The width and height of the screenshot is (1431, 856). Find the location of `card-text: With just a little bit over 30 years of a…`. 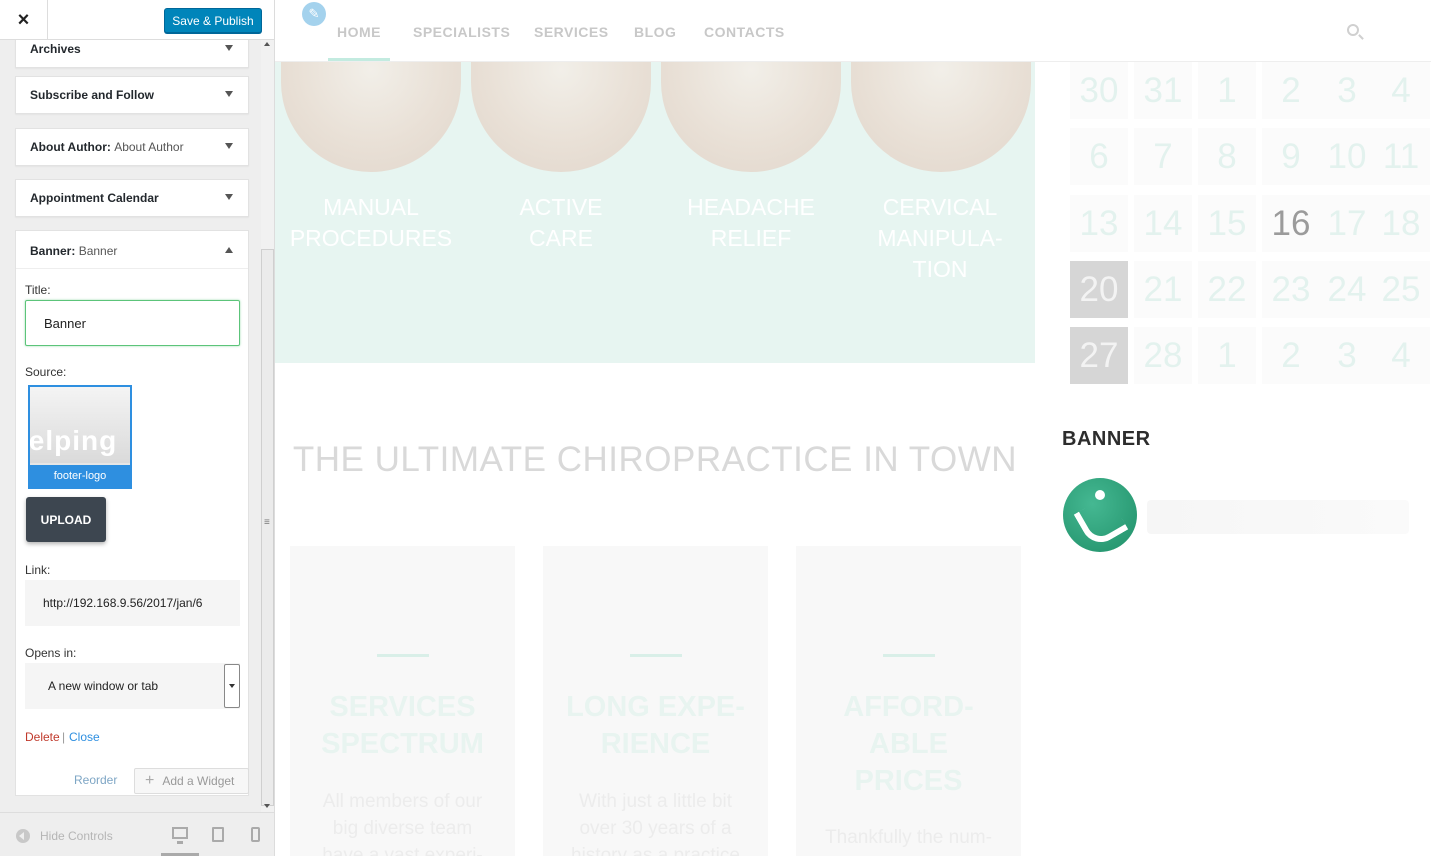

card-text: With just a little bit over 30 years of a… is located at coordinates (655, 823).